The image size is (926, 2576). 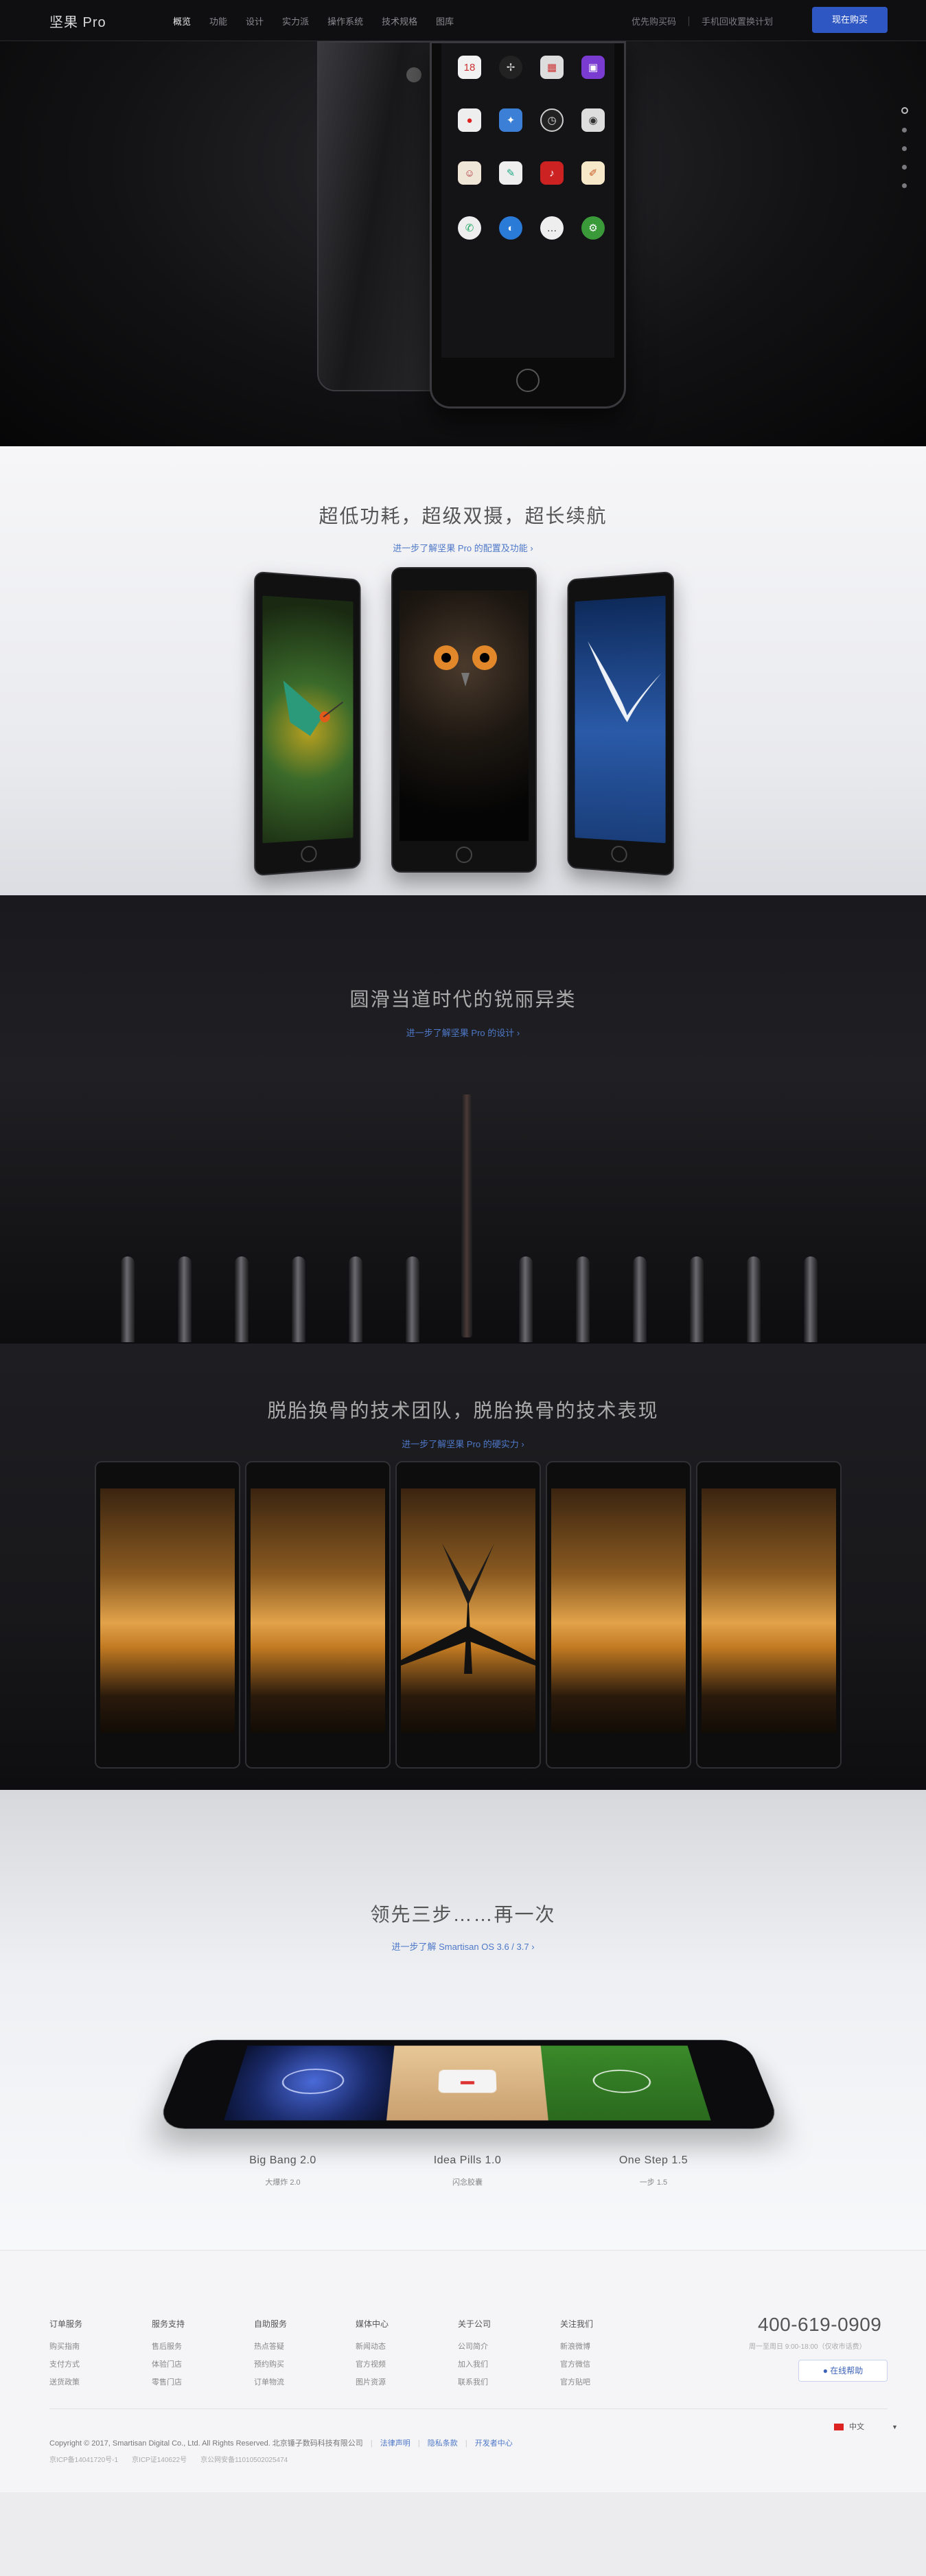 I want to click on footer-column-media: 媒体中心 新闻动态 官方视频 图片资源, so click(x=372, y=2356).